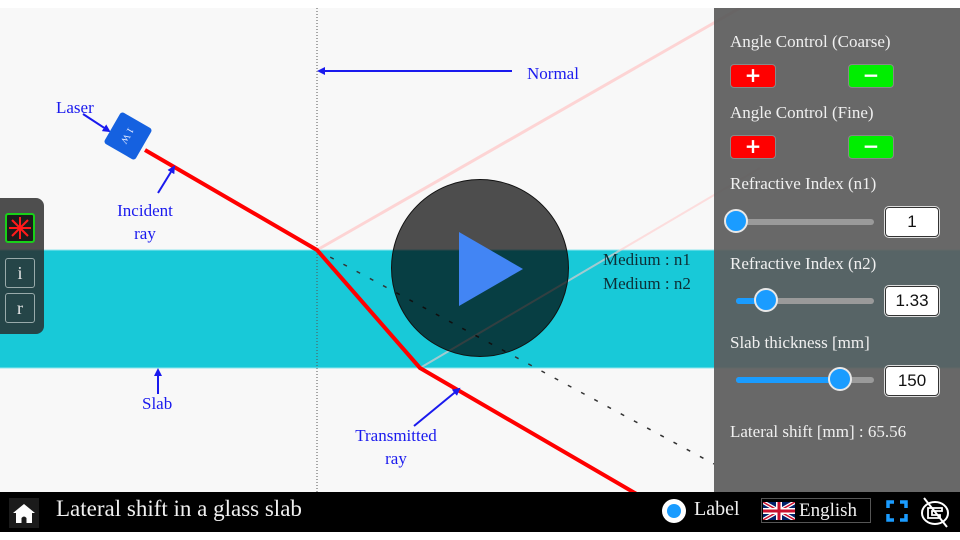  Describe the element at coordinates (717, 509) in the screenshot. I see `label-toggle-text: Label` at that location.